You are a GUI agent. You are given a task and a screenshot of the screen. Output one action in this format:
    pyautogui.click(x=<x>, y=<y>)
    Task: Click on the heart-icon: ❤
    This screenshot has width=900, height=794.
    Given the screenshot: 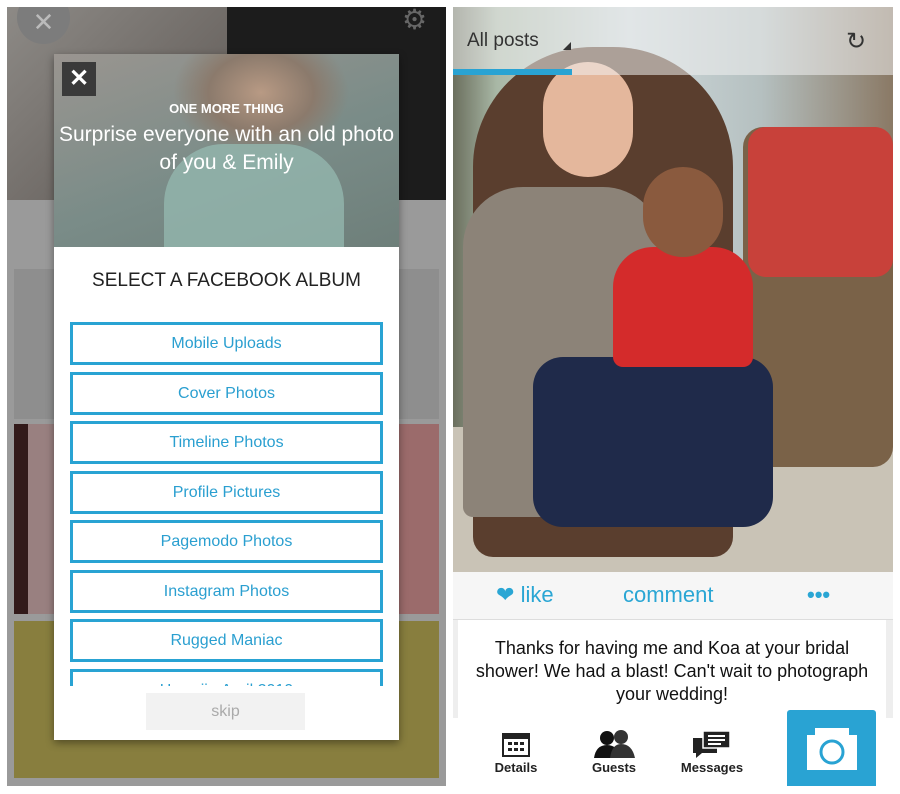 What is the action you would take?
    pyautogui.click(x=505, y=594)
    